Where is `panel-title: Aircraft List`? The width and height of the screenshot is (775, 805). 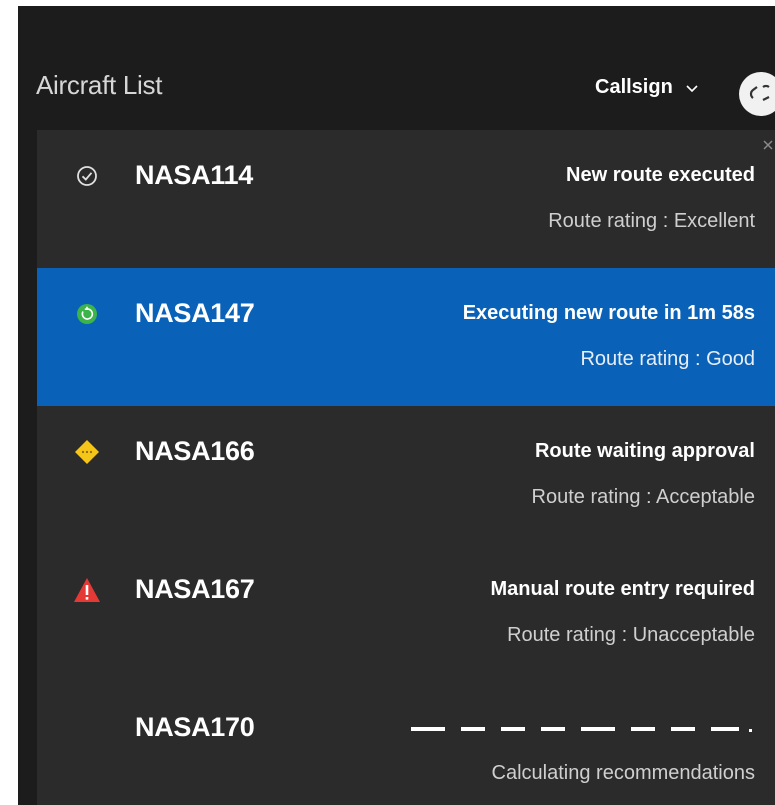 panel-title: Aircraft List is located at coordinates (99, 85).